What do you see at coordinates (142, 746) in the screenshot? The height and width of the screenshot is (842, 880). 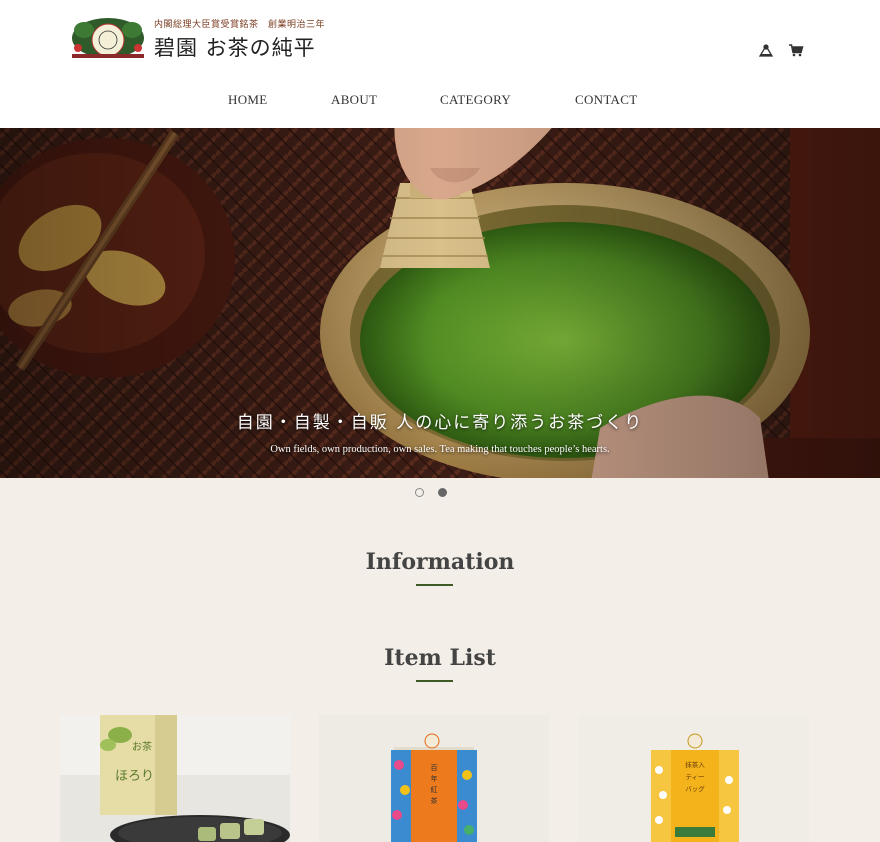 I see `svg-text: お茶` at bounding box center [142, 746].